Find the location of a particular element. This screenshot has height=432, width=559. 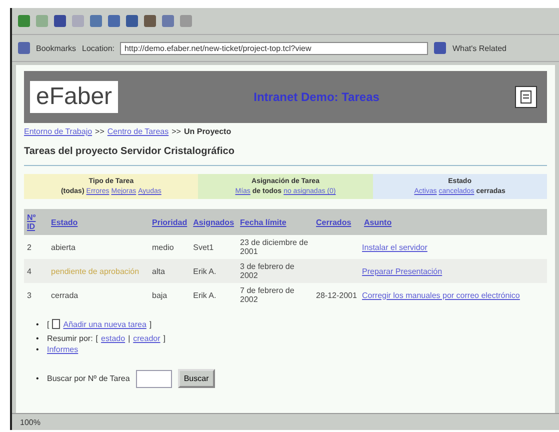

breadcrumb-text: Un Proyecto is located at coordinates (208, 131).